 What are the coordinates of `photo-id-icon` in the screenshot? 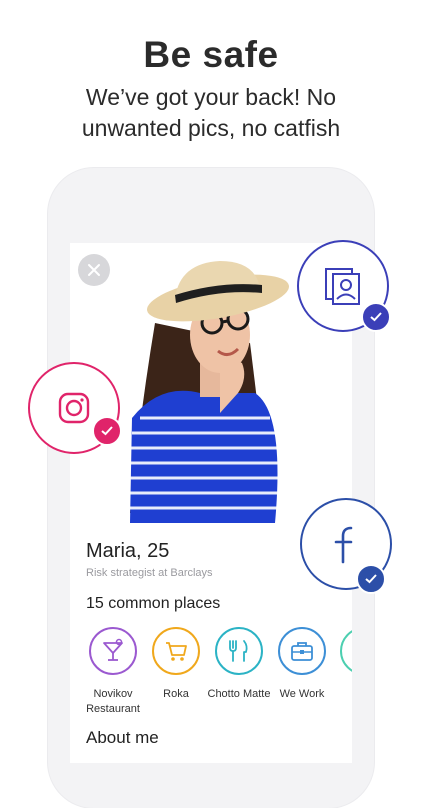 It's located at (342, 286).